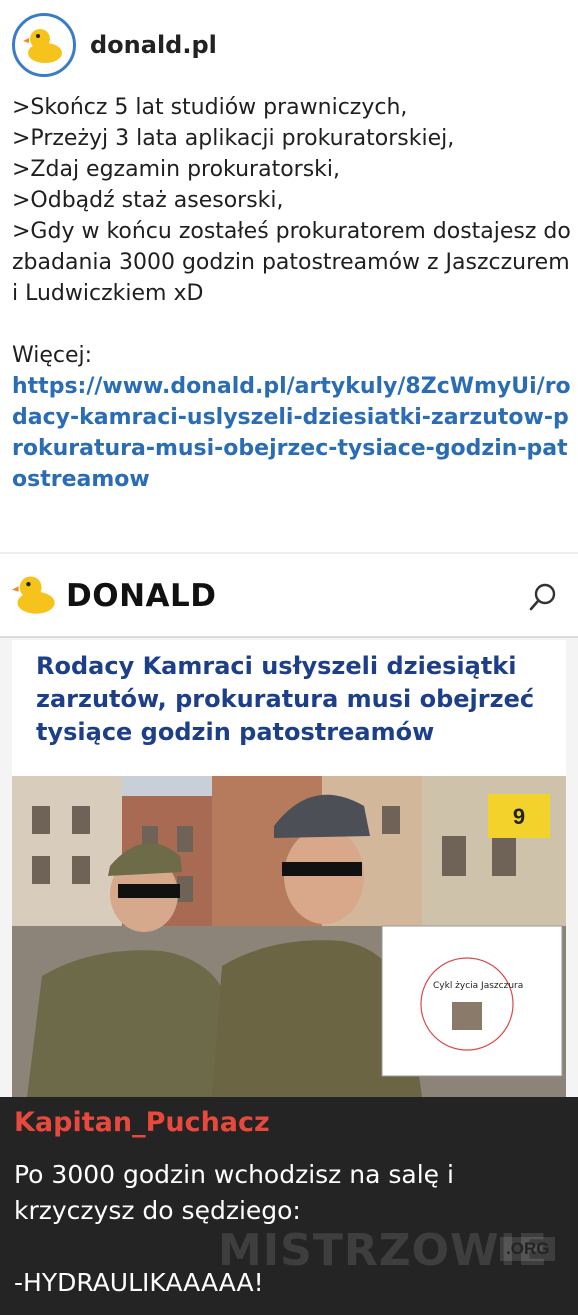 This screenshot has height=1315, width=578. I want to click on search-icon, so click(543, 597).